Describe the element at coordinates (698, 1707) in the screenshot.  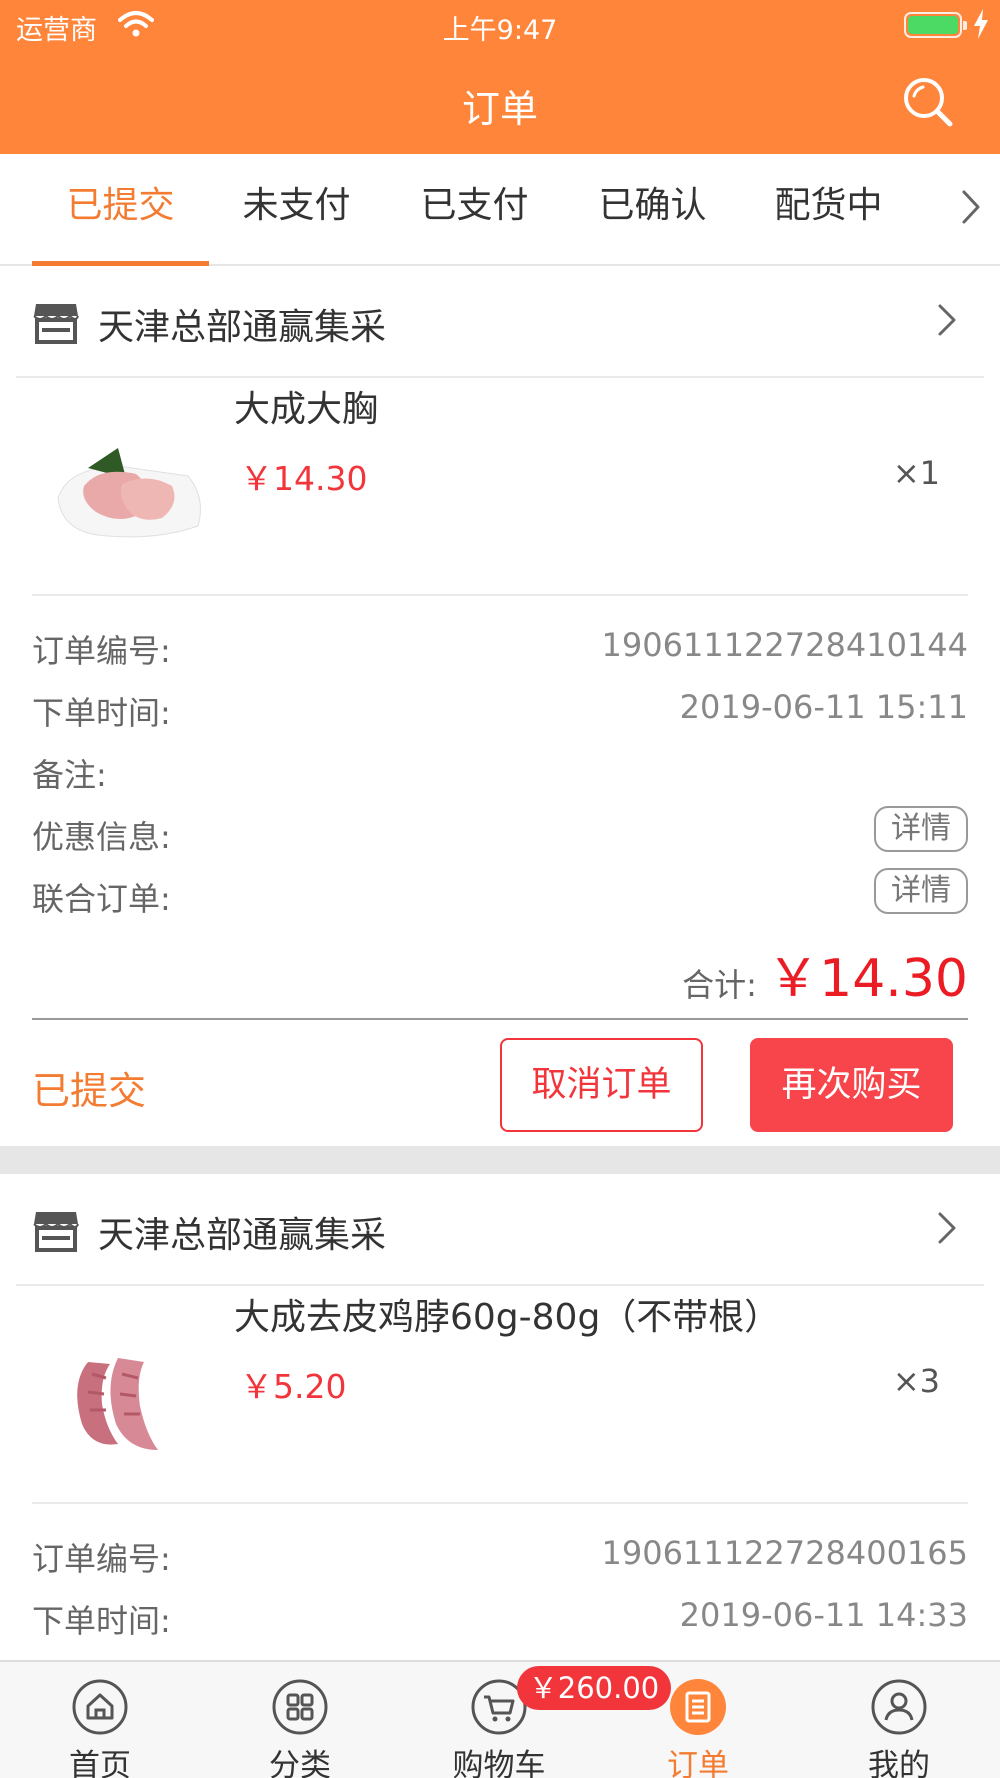
I see `order-list-icon` at that location.